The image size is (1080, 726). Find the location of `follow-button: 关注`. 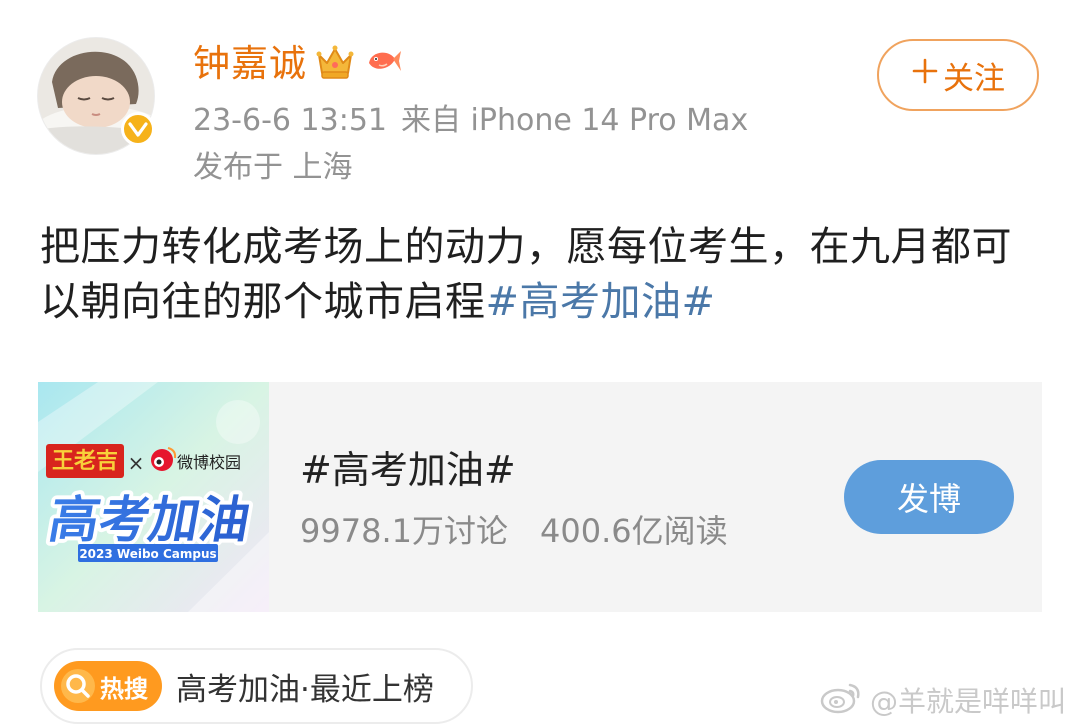

follow-button: 关注 is located at coordinates (958, 75).